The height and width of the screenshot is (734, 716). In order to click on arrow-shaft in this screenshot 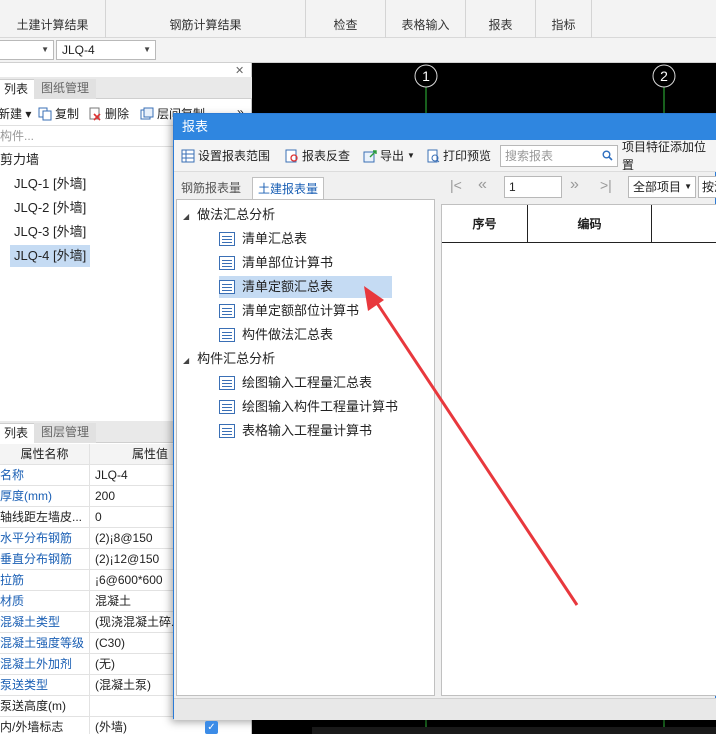, I will do `click(476, 452)`.